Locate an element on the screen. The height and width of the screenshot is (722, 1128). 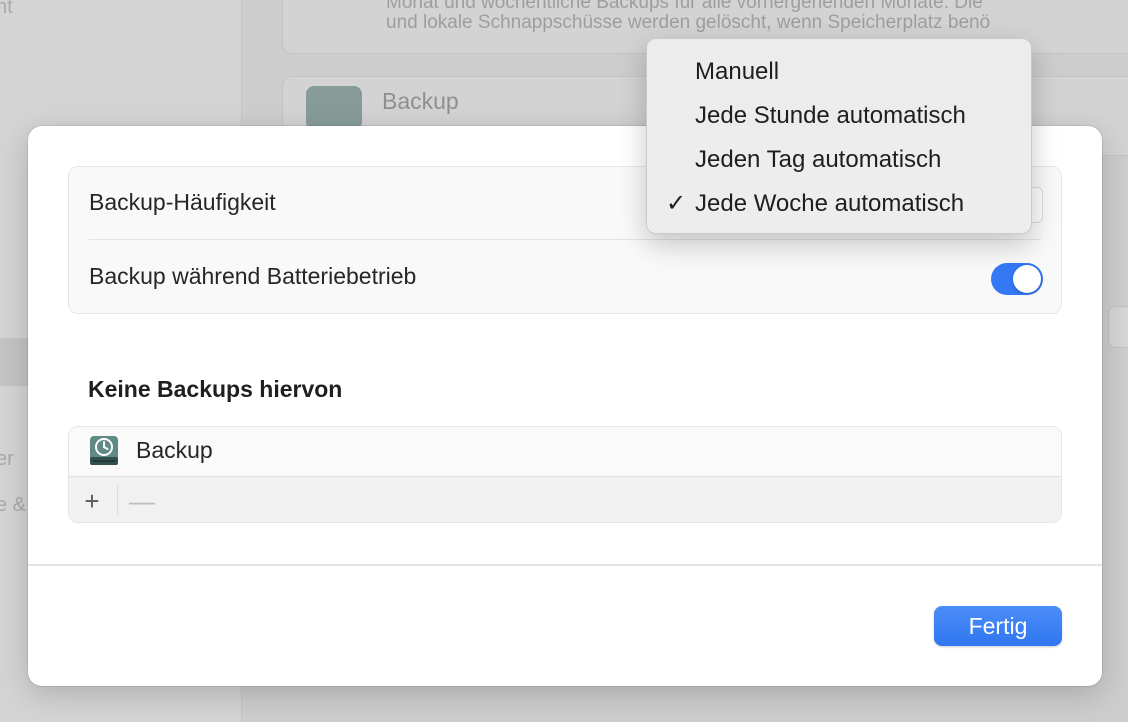
frequency-label: Backup-Häufigkeit is located at coordinates (182, 202).